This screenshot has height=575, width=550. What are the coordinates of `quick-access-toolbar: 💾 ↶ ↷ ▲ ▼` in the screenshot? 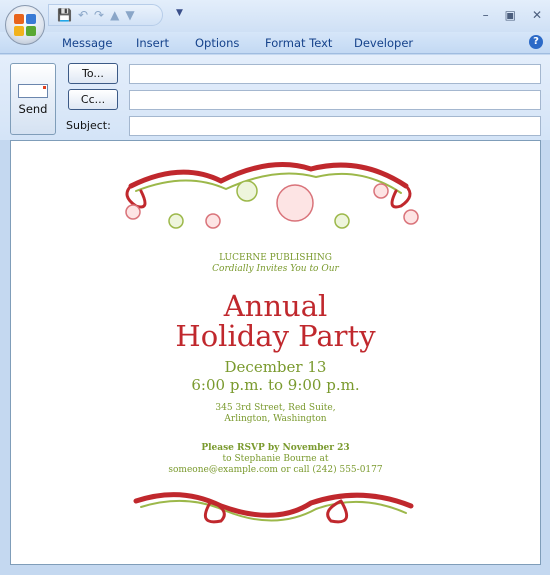 It's located at (105, 15).